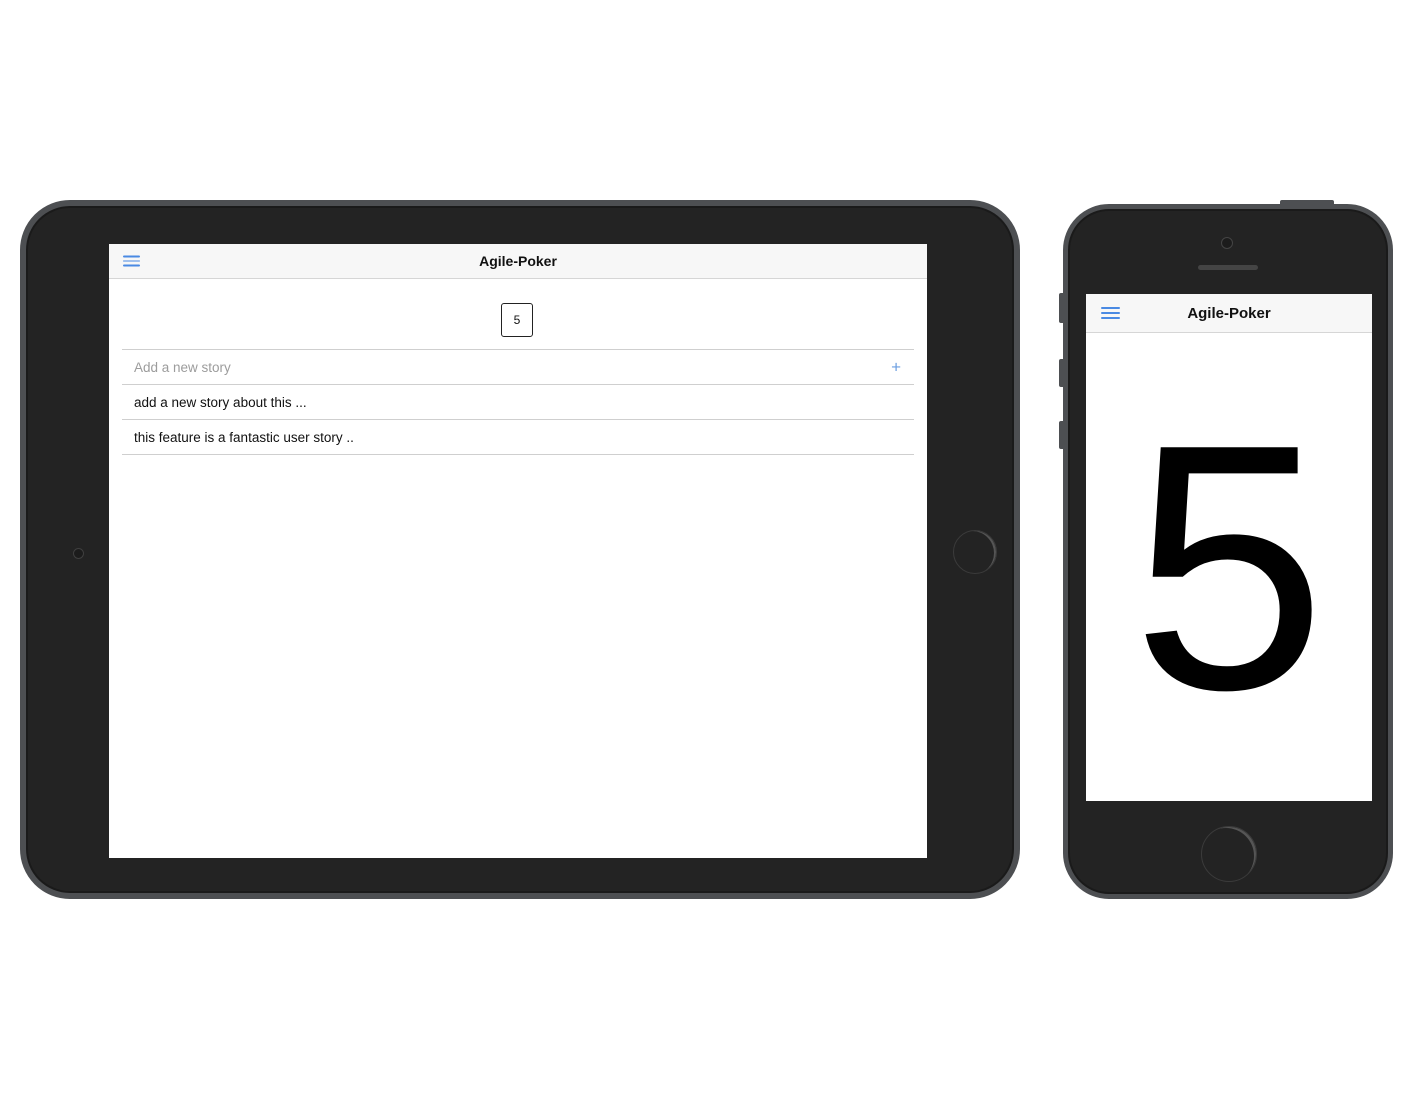 The image size is (1414, 1100). What do you see at coordinates (484, 367) in the screenshot?
I see `new-story-input` at bounding box center [484, 367].